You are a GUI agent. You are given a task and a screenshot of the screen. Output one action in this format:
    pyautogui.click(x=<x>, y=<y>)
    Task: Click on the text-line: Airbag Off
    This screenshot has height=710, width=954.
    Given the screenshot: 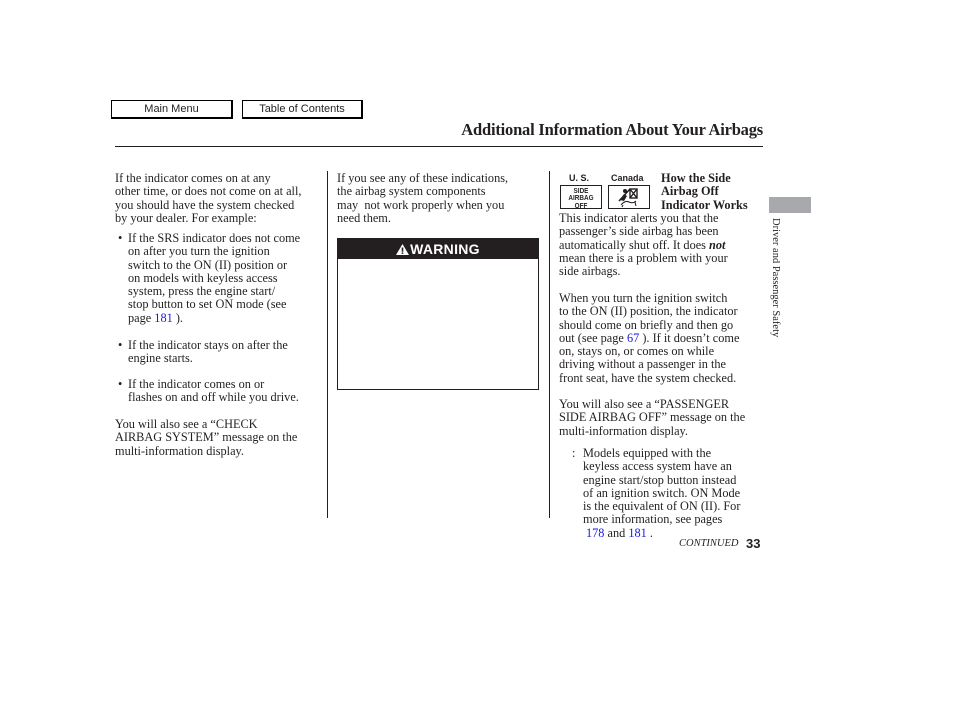 What is the action you would take?
    pyautogui.click(x=690, y=191)
    